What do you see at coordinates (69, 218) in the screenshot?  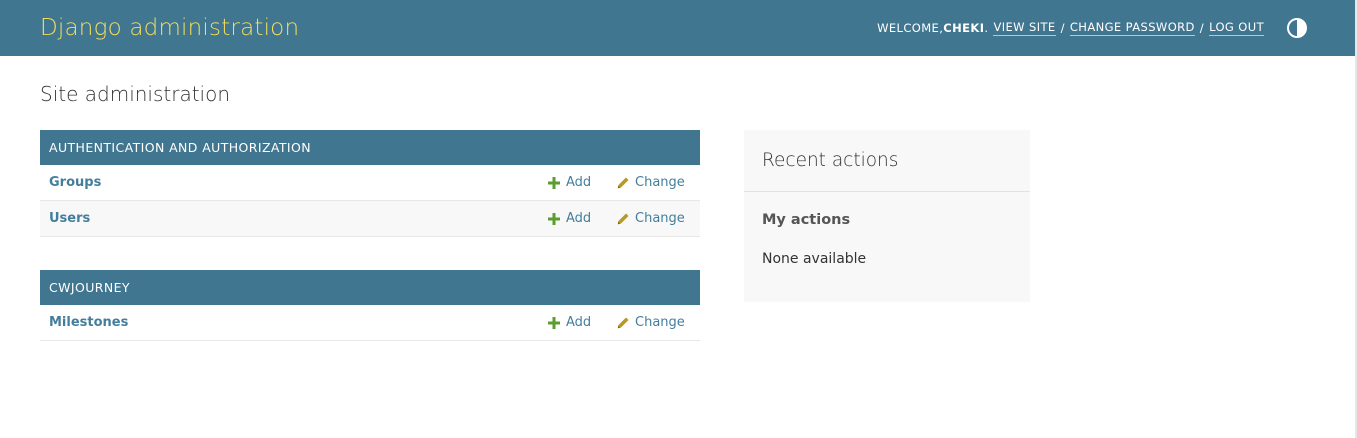 I see `model-link-users: Users` at bounding box center [69, 218].